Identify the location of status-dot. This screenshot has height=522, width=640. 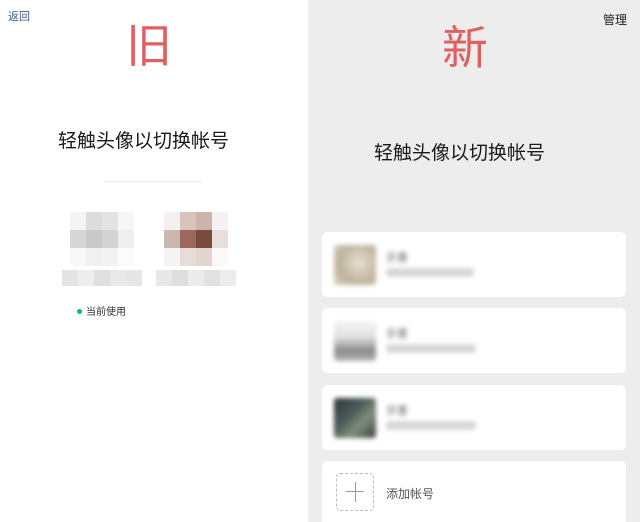
(79, 311).